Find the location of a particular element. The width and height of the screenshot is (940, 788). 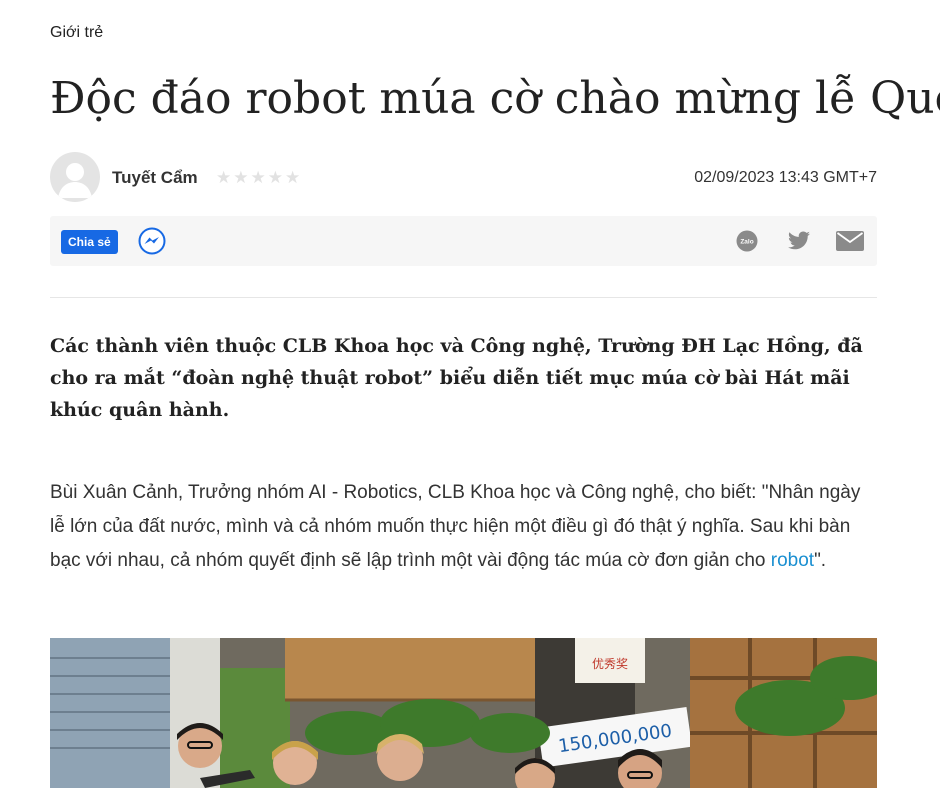

messenger-icon is located at coordinates (152, 241).